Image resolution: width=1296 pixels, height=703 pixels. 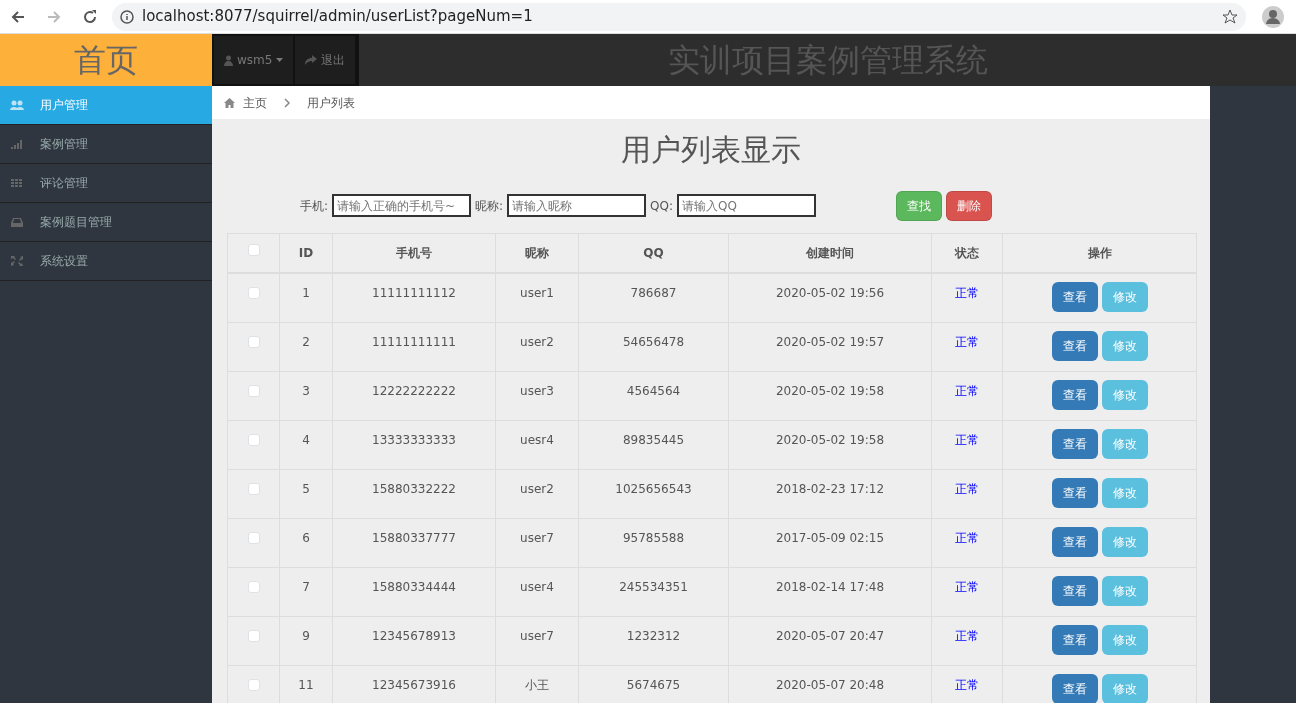 I want to click on table-cell: 95785588, so click(x=653, y=543).